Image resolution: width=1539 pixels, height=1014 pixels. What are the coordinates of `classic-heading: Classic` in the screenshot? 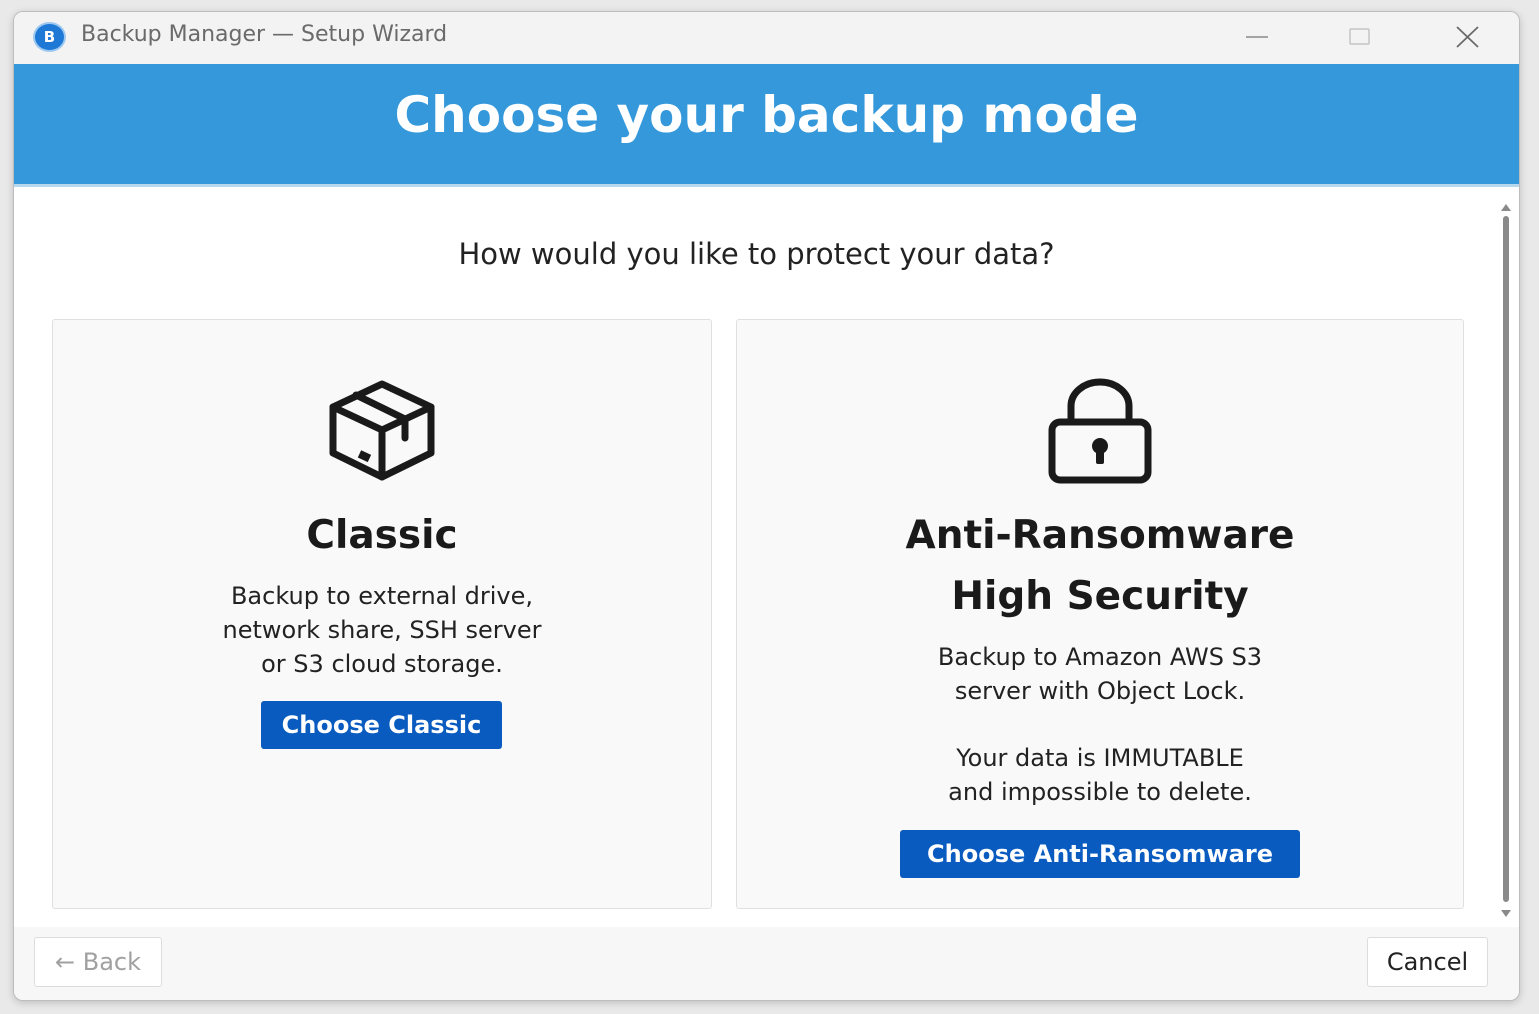 It's located at (382, 535).